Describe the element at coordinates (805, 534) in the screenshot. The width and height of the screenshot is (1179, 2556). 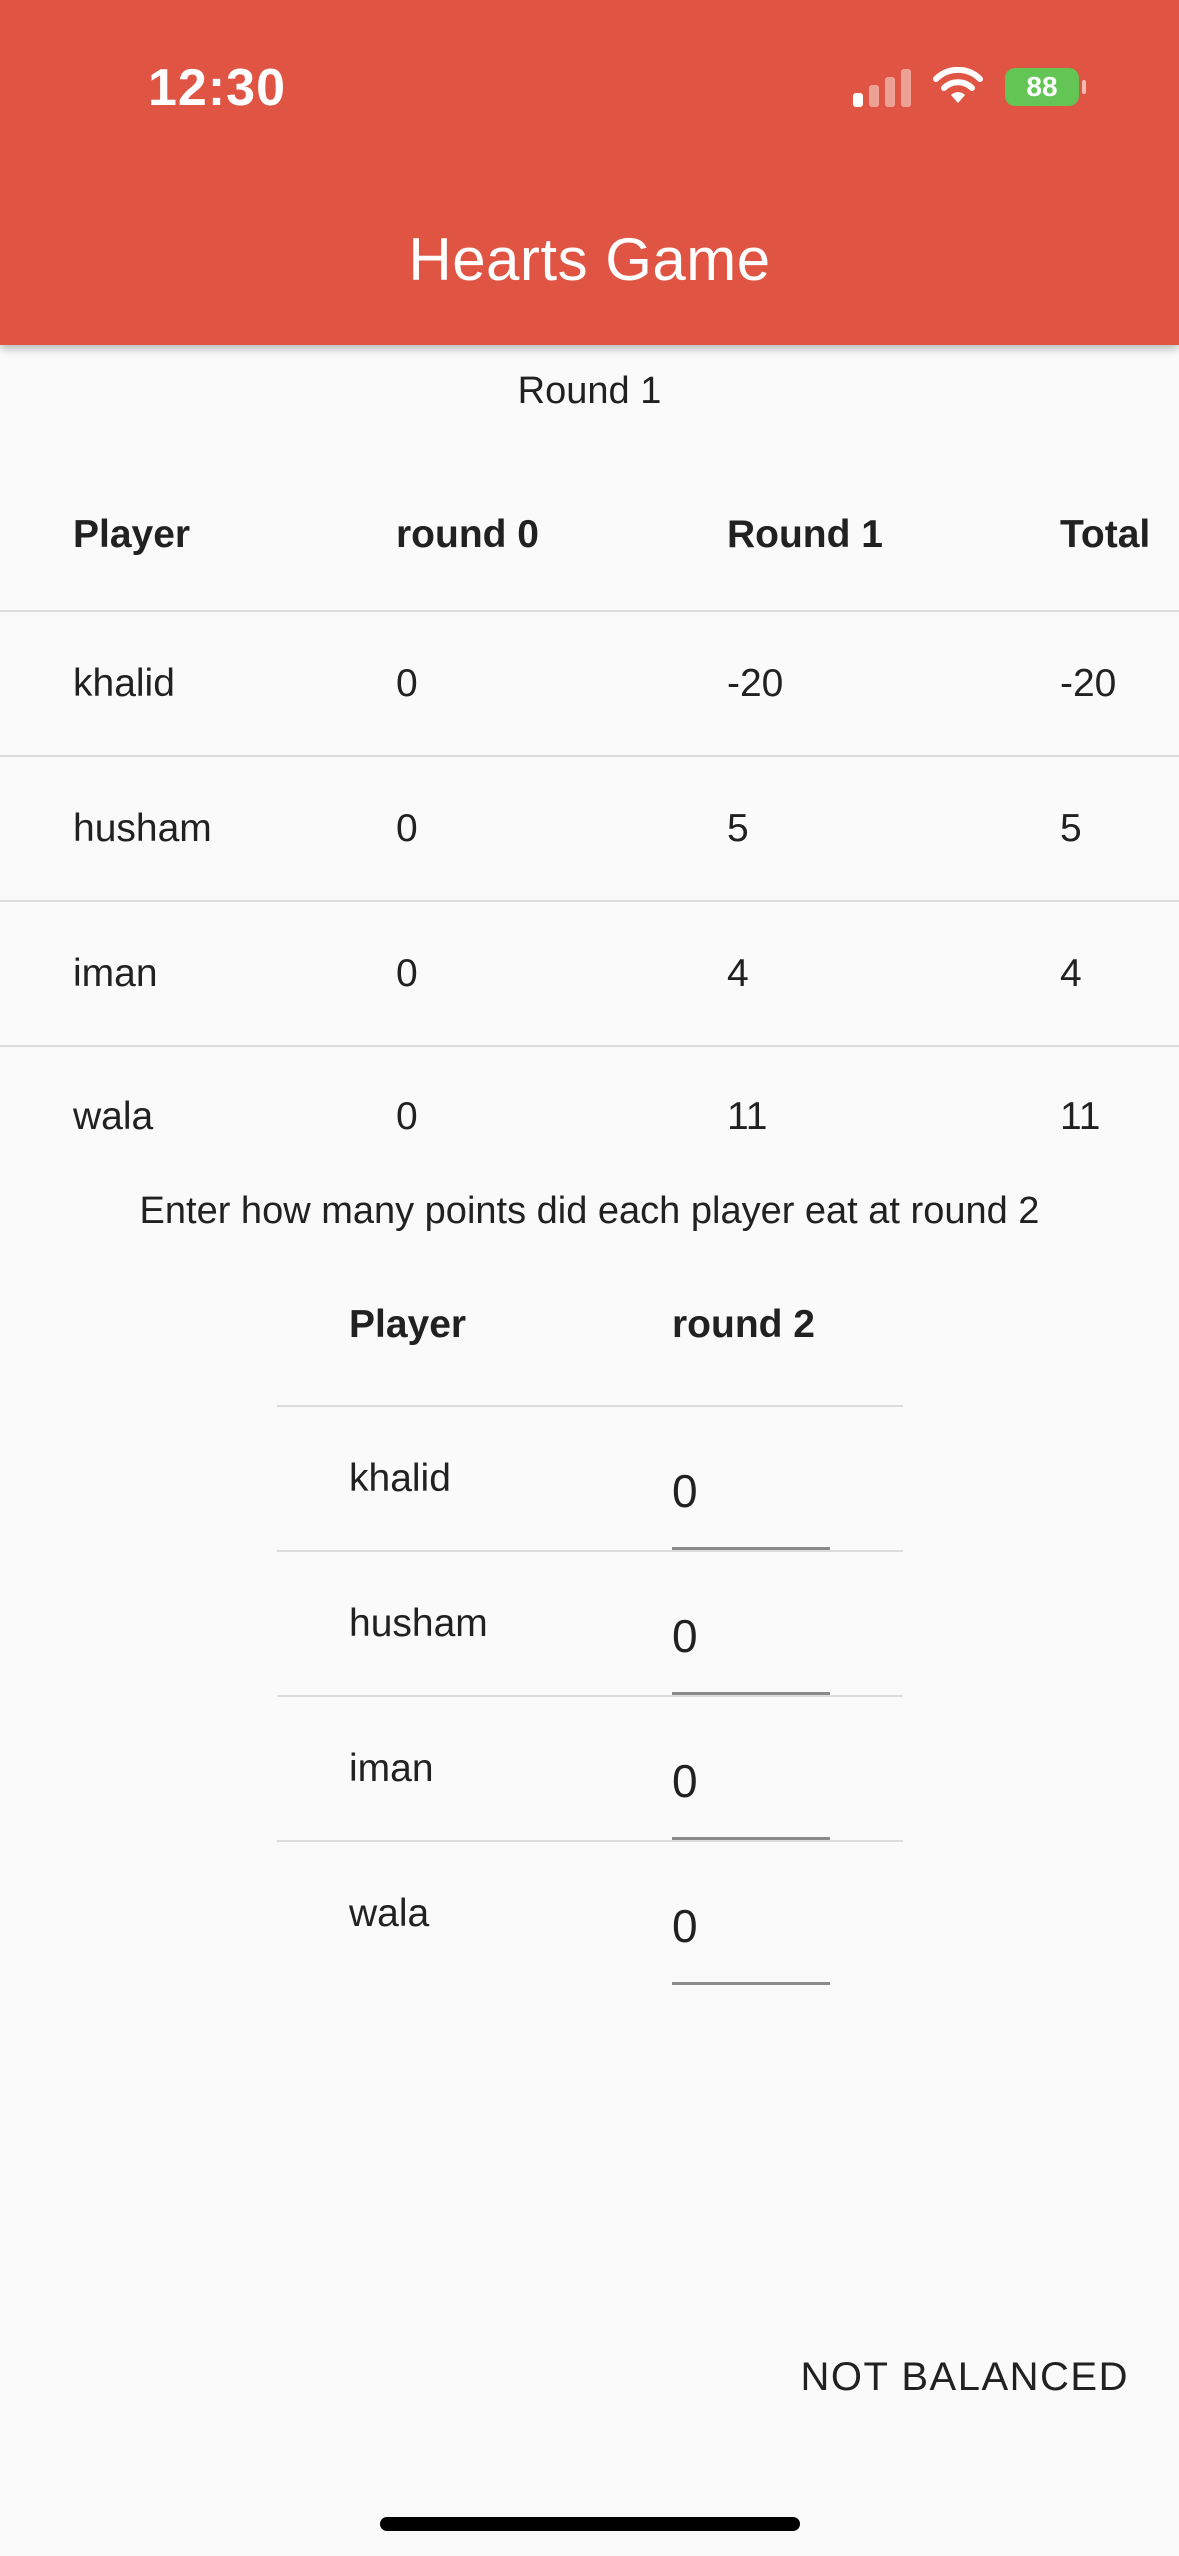
I see `header-round-1: Round 1` at that location.